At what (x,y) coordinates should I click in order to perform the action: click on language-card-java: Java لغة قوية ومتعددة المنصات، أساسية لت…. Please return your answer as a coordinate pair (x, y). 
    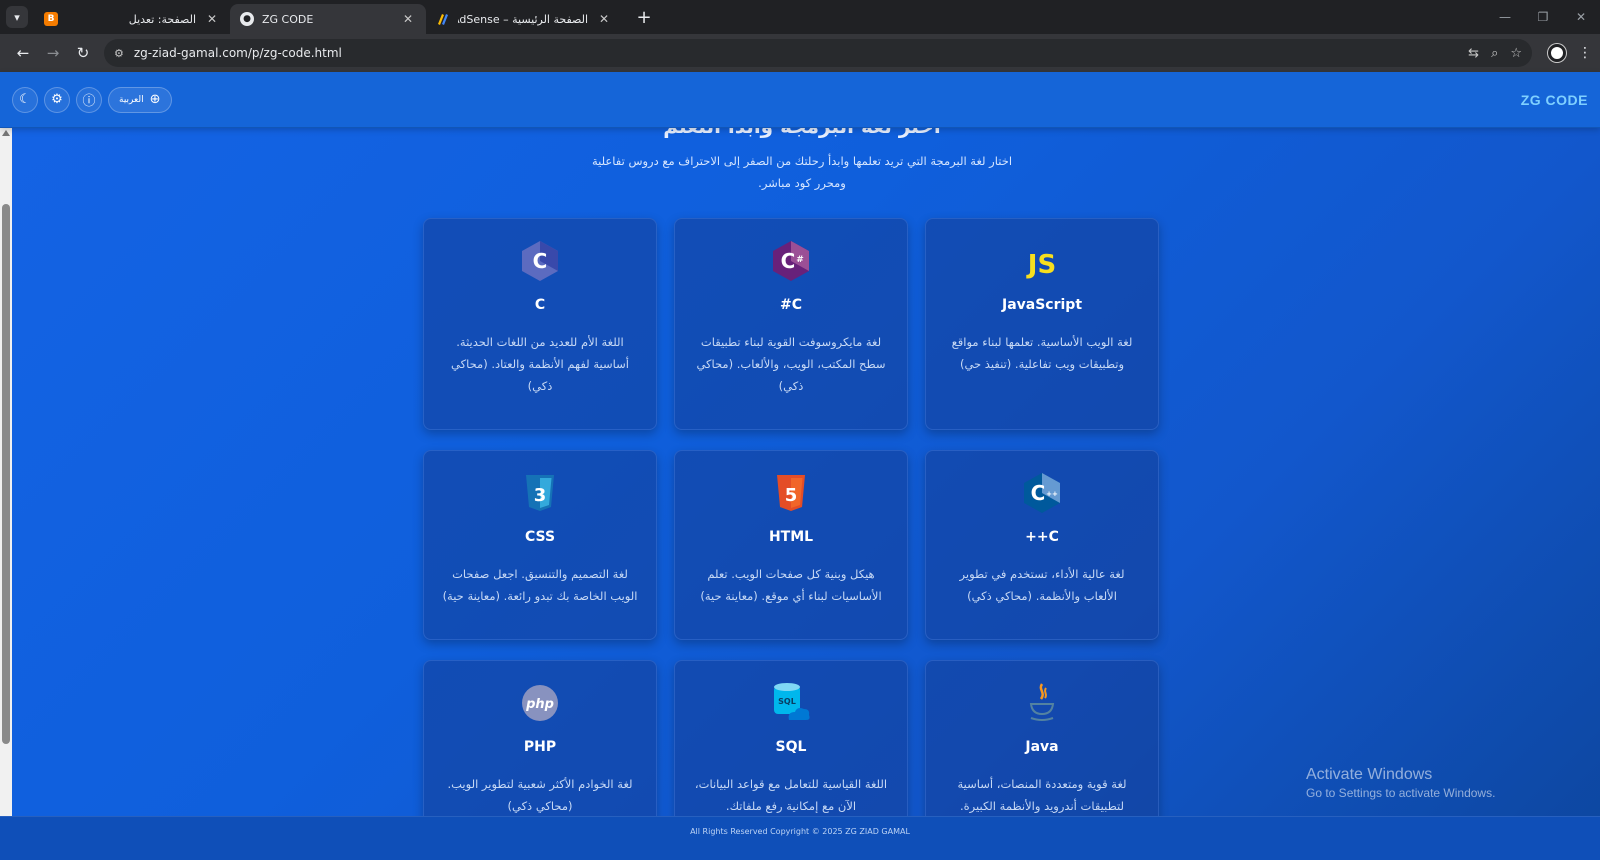
    Looking at the image, I should click on (1042, 746).